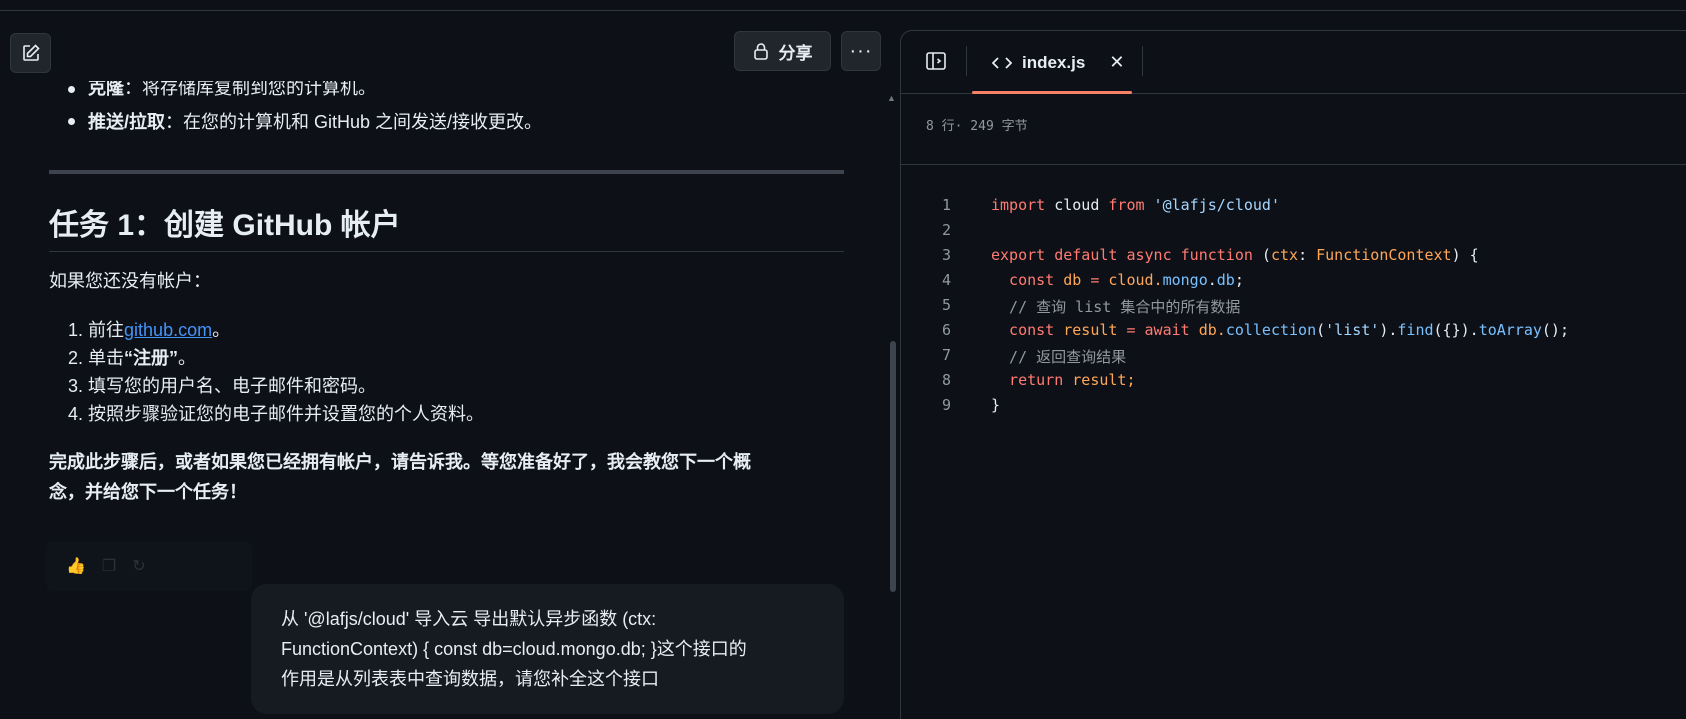 The height and width of the screenshot is (719, 1686). What do you see at coordinates (946, 305) in the screenshot?
I see `line-number: 5` at bounding box center [946, 305].